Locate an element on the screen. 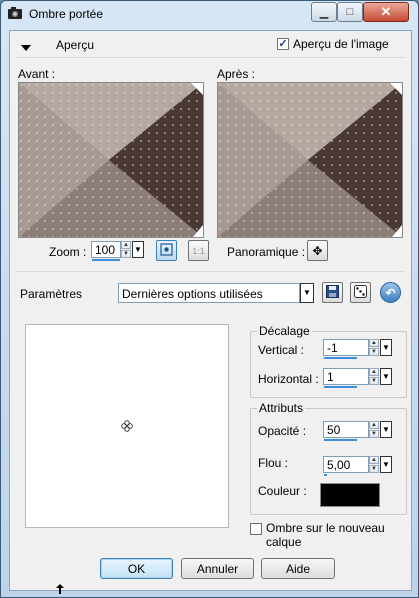 Image resolution: width=419 pixels, height=598 pixels. cancel-button-label: Annuler is located at coordinates (217, 568).